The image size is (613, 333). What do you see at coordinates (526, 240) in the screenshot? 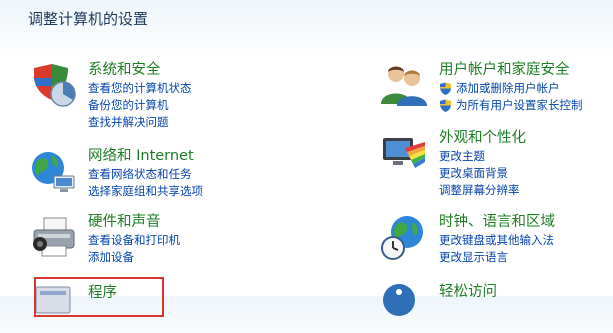
I see `link-change-keyboard-input: 更改键盘或其他输入法` at bounding box center [526, 240].